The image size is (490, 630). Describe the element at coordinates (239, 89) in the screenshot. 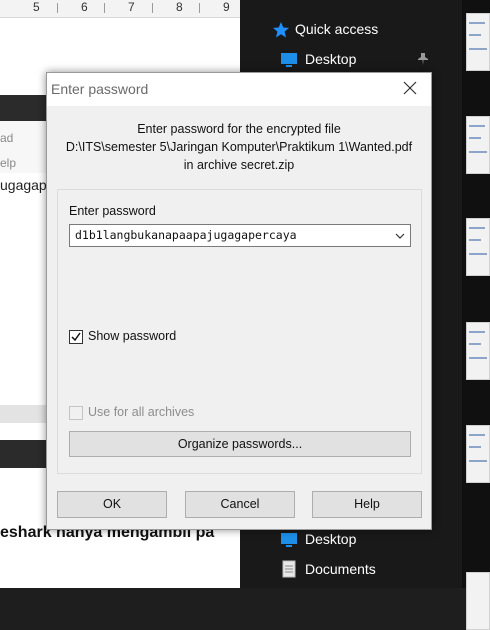

I see `dialog-titlebar: Enter password` at that location.